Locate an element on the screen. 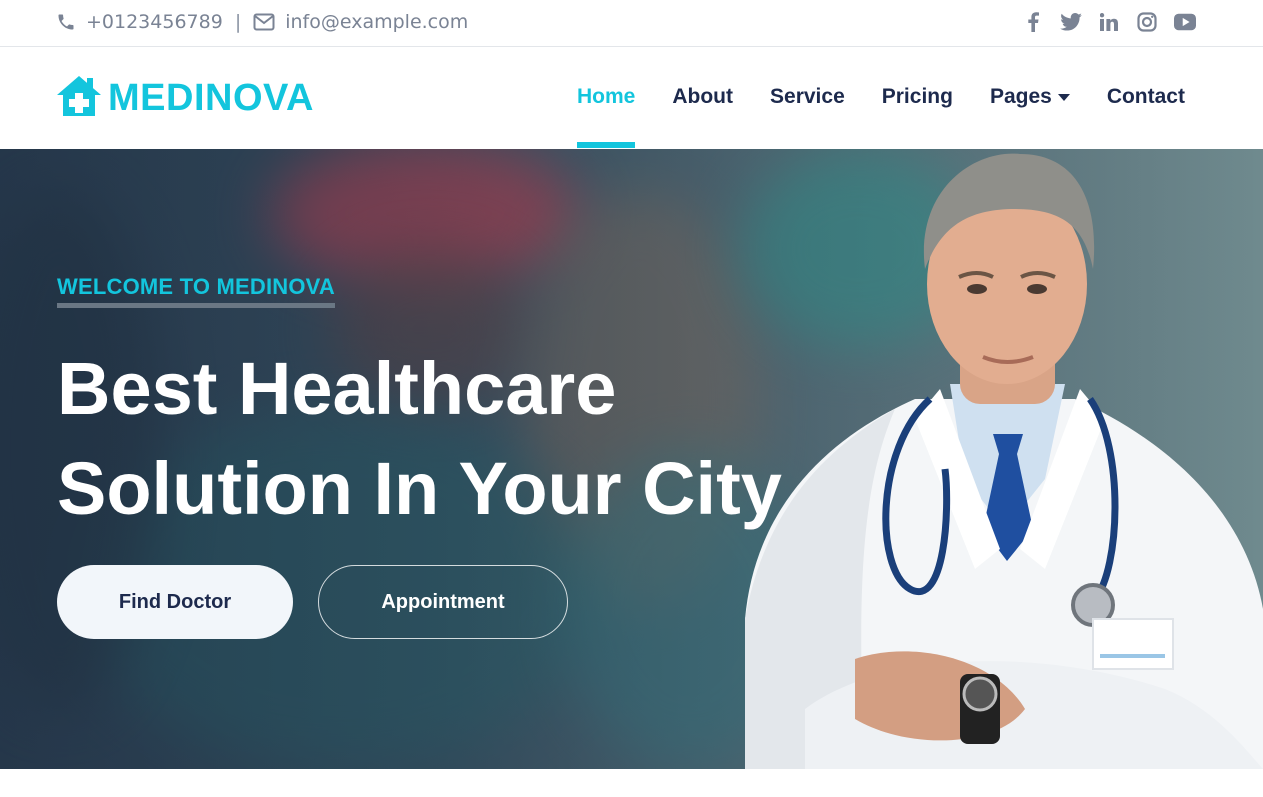  phone-number: +0123456789 is located at coordinates (154, 22).